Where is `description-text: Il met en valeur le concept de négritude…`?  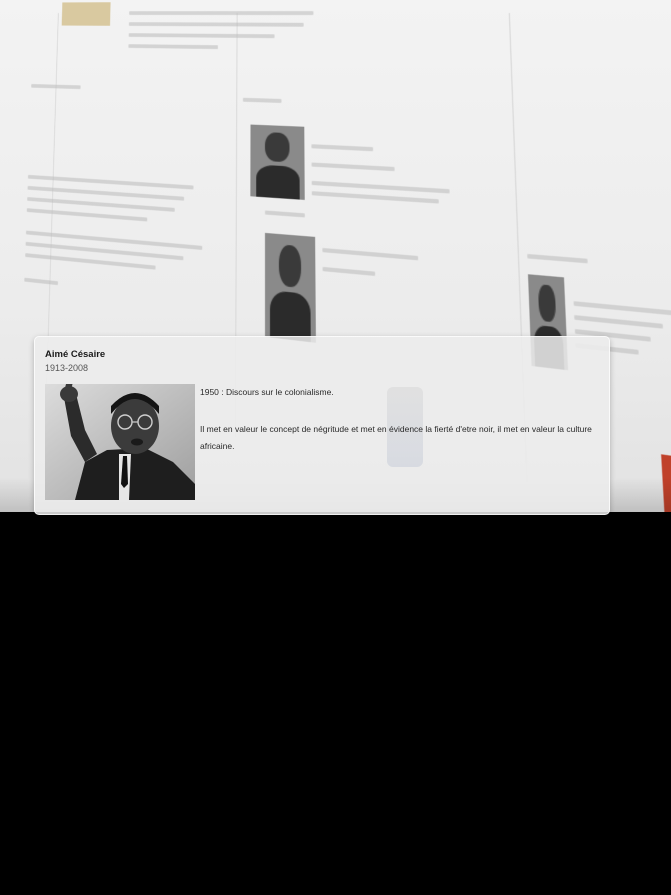
description-text: Il met en valeur le concept de négritude… is located at coordinates (400, 438).